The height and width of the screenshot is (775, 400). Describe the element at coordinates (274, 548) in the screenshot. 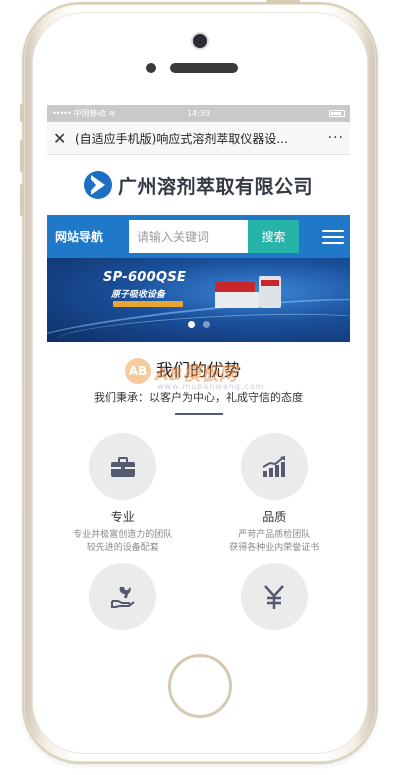

I see `feature-desc-line: 获得各种业内荣誉证书` at that location.